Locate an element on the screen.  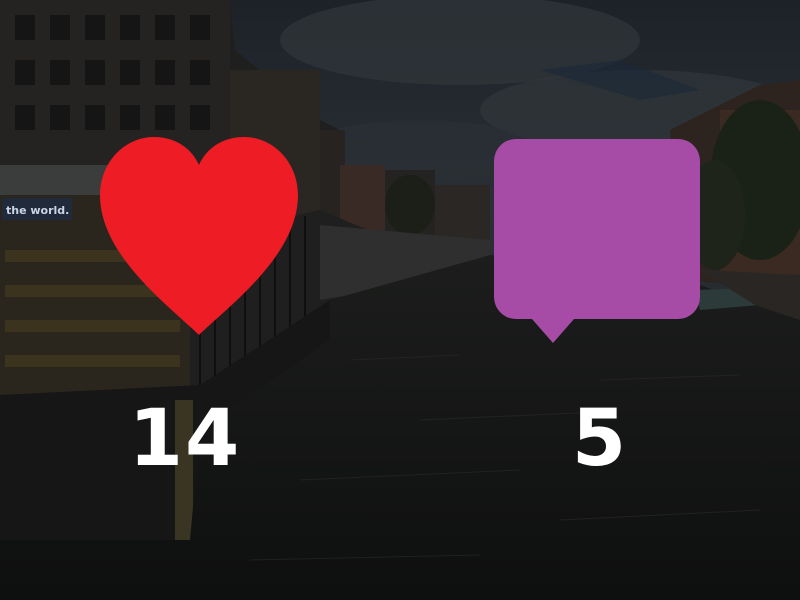
speech-bubble-icon is located at coordinates (597, 241).